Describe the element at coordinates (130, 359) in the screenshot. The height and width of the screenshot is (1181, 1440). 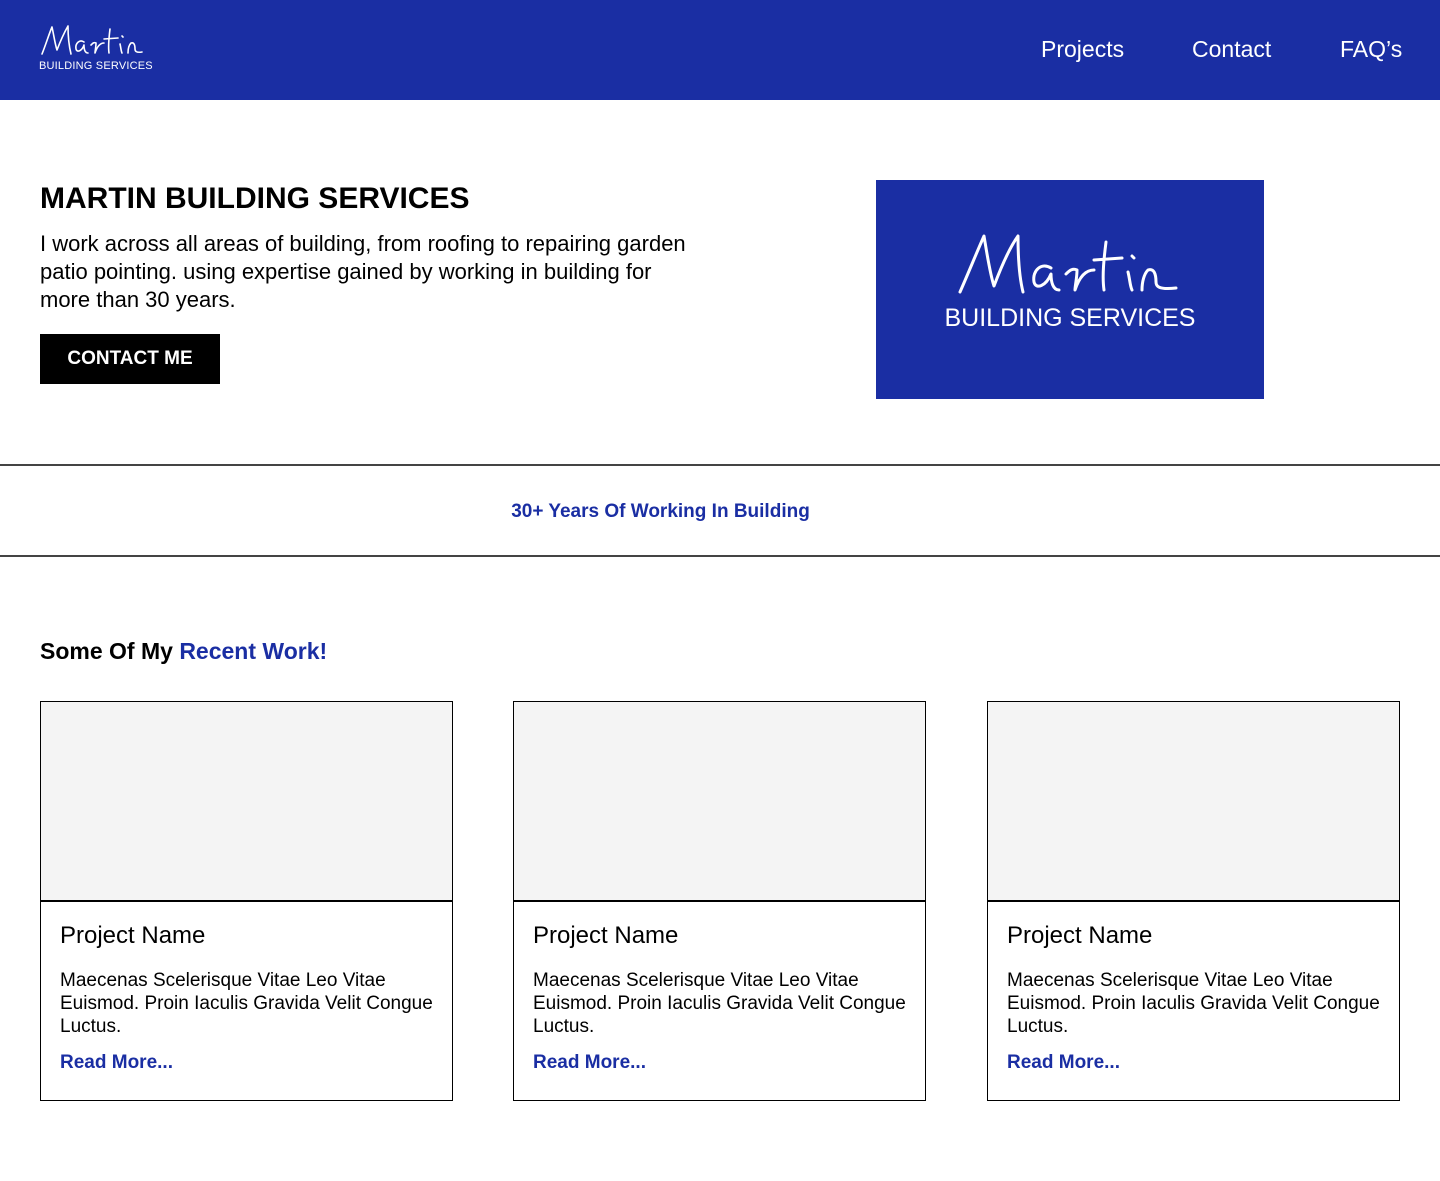
I see `contact-me-button: CONTACT ME` at that location.